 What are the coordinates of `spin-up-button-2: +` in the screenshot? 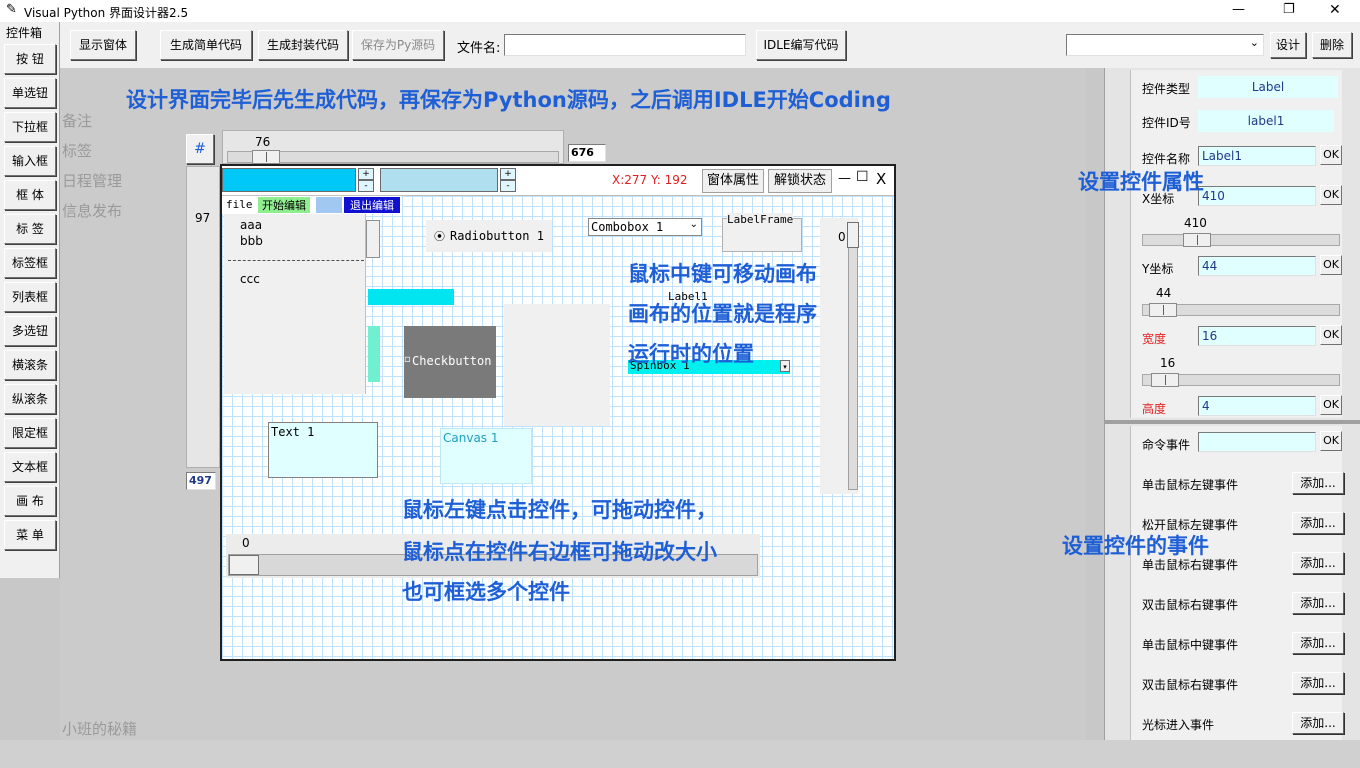 It's located at (508, 174).